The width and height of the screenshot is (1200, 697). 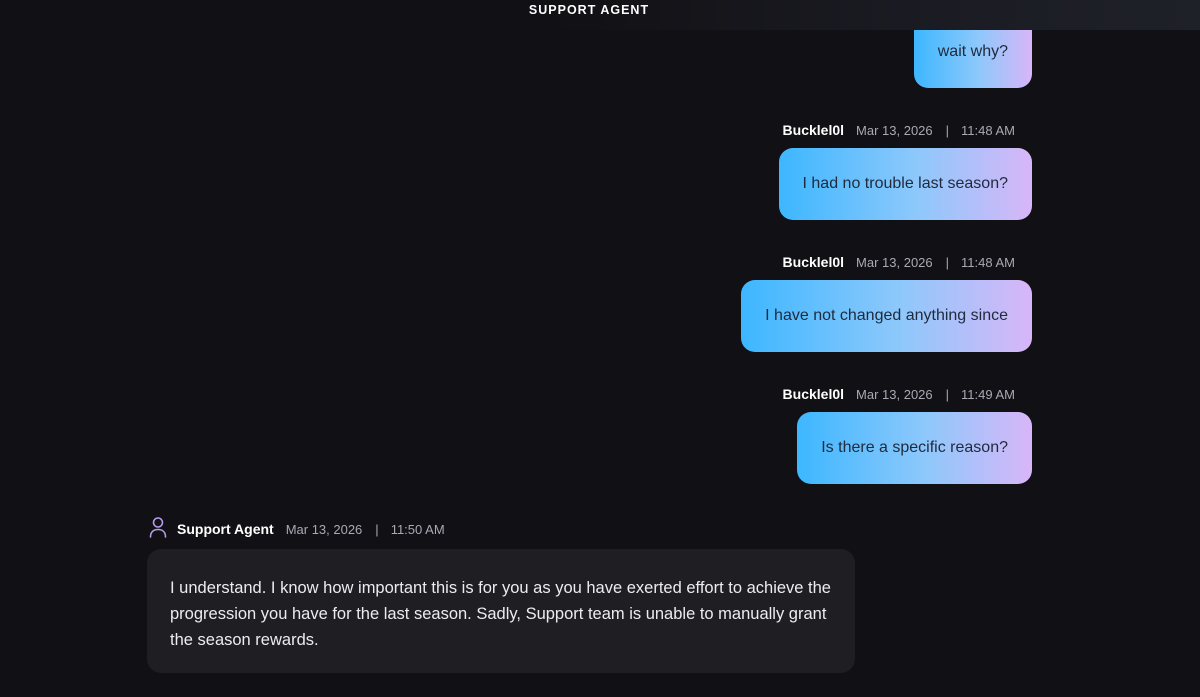 What do you see at coordinates (905, 184) in the screenshot?
I see `message-bubble-user: I had no trouble last season?` at bounding box center [905, 184].